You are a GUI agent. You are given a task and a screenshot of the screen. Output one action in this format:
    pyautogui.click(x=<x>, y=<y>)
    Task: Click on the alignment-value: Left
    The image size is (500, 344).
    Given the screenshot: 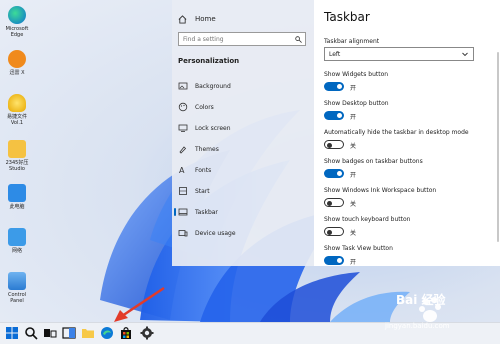 What is the action you would take?
    pyautogui.click(x=335, y=54)
    